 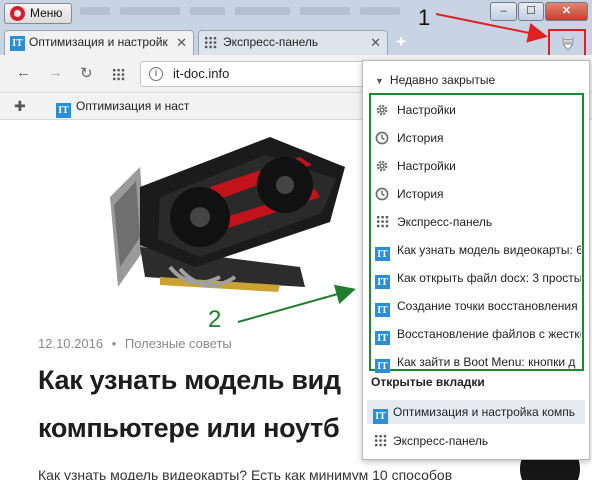 I want to click on back-icon: ←, so click(x=23, y=72).